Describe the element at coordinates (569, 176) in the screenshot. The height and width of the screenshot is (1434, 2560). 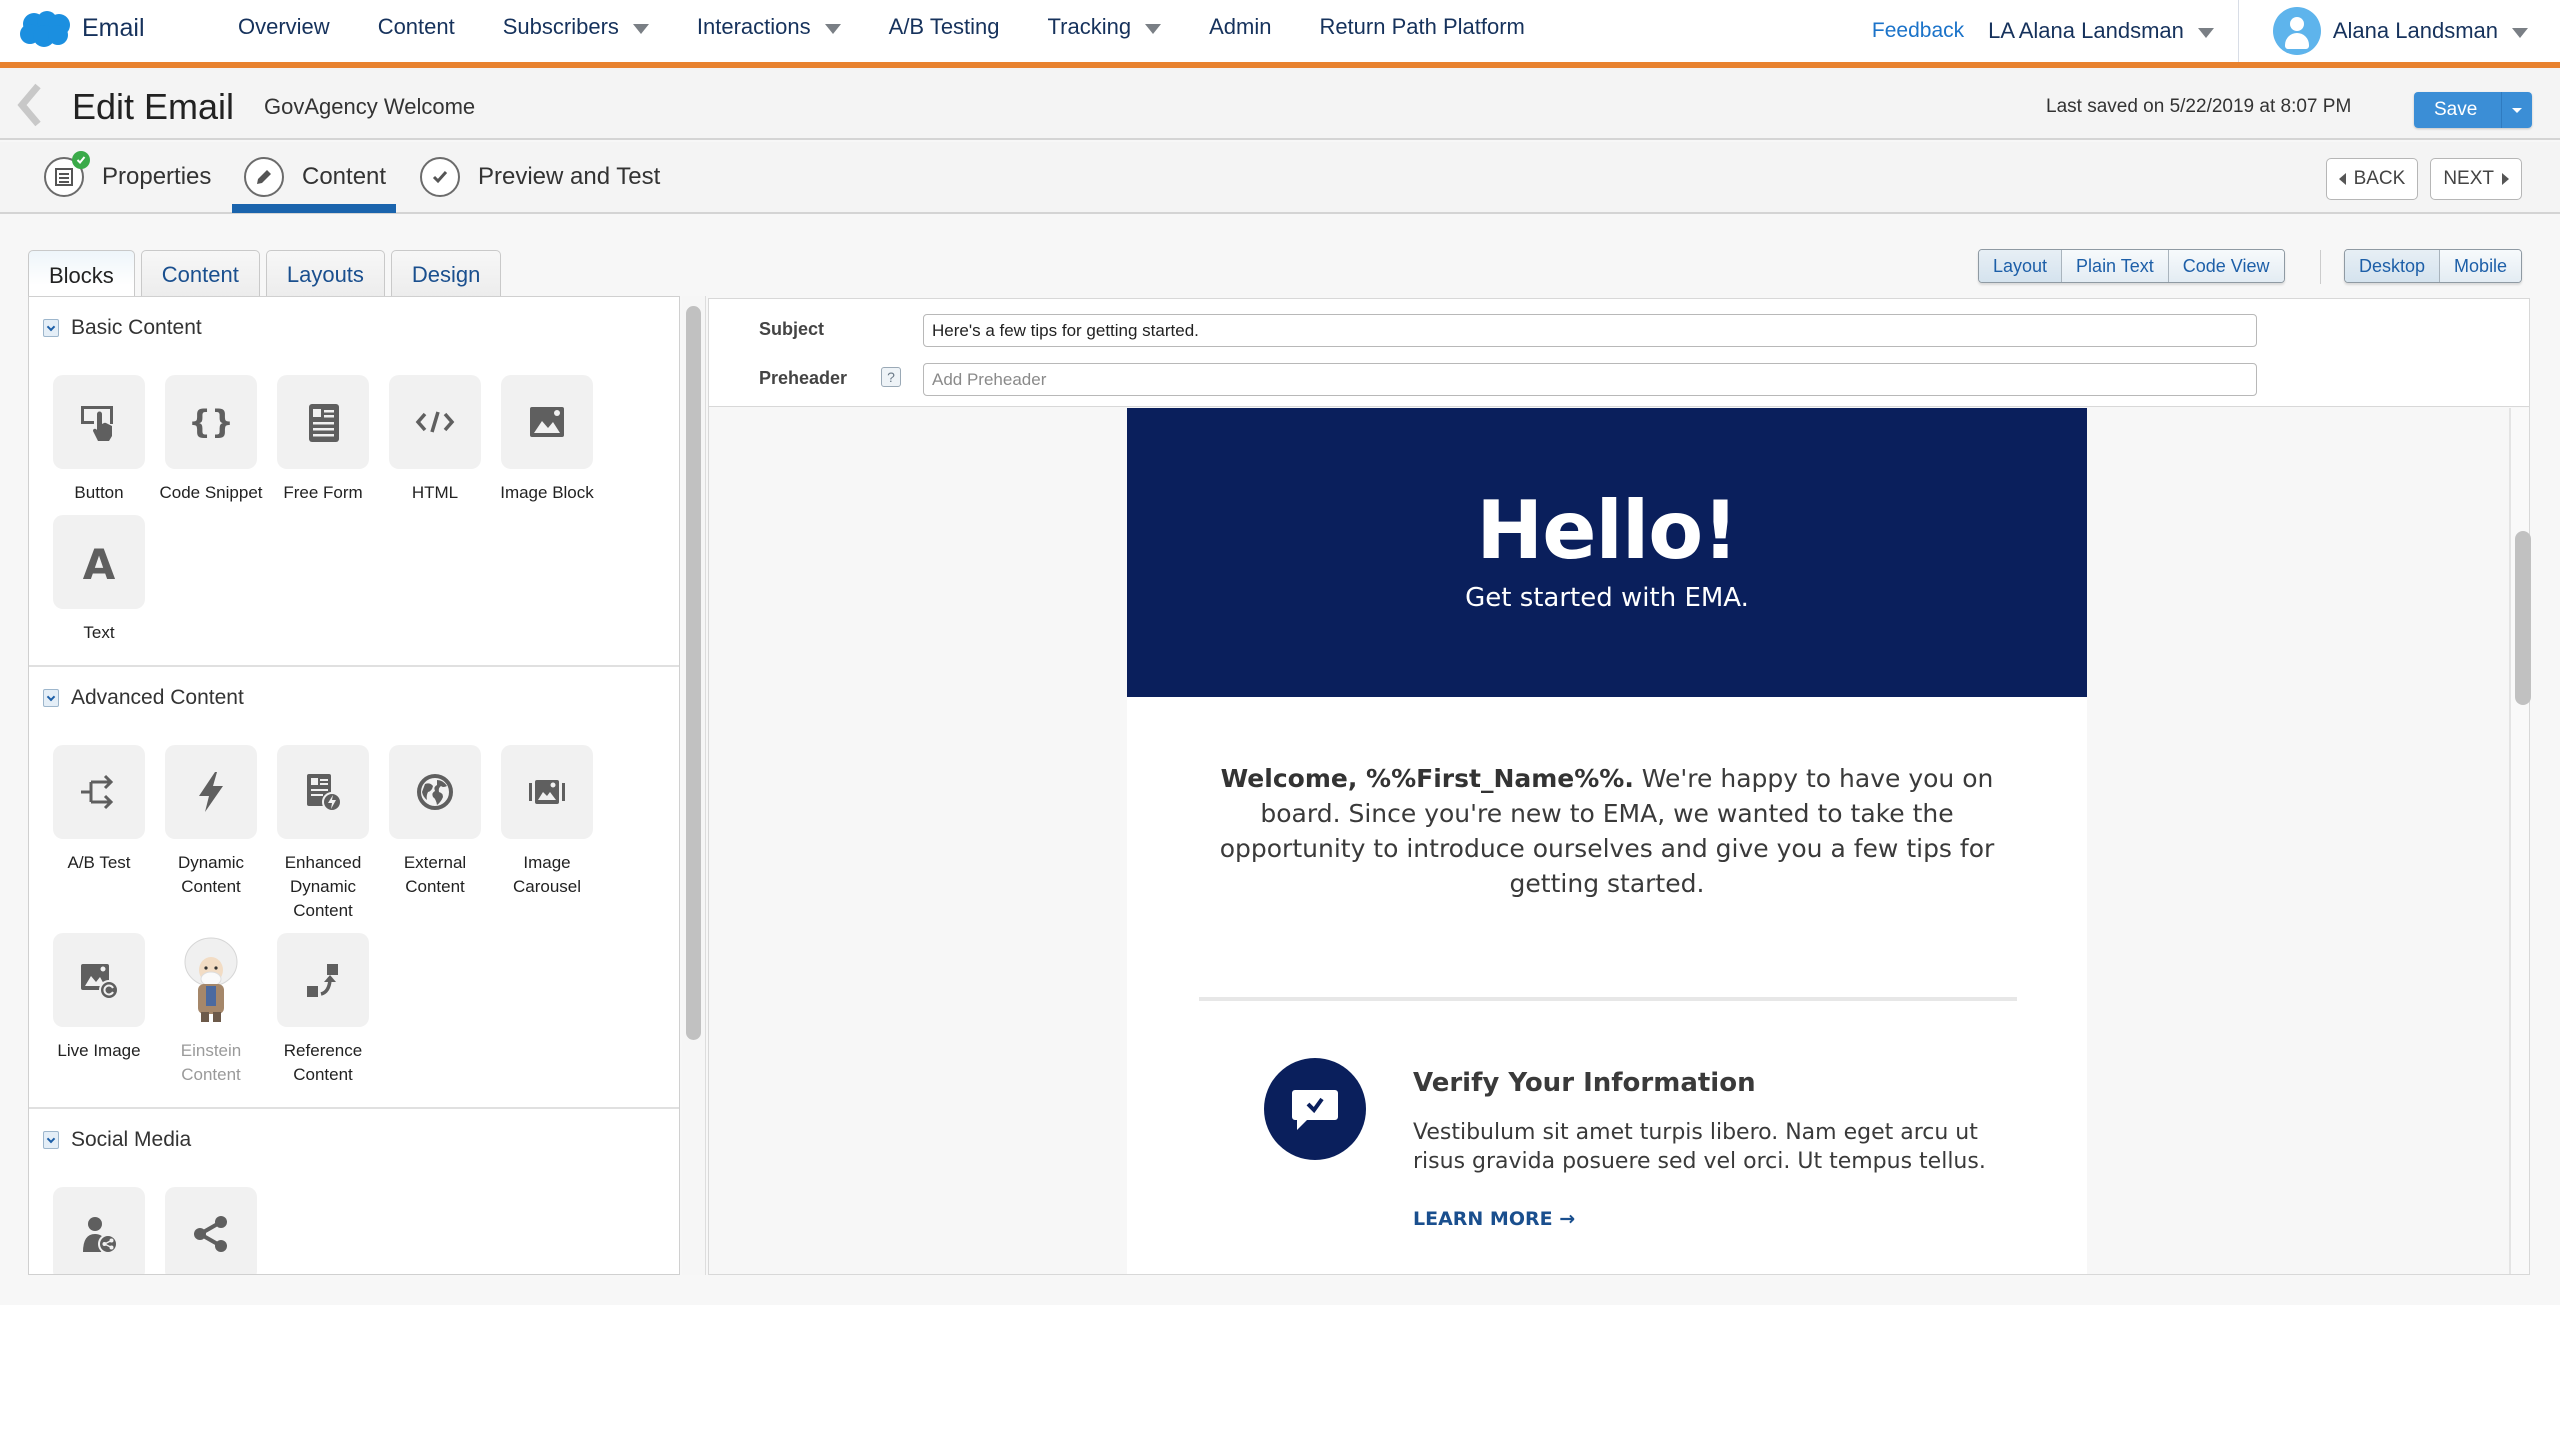
I see `step-label: Preview and Test` at that location.